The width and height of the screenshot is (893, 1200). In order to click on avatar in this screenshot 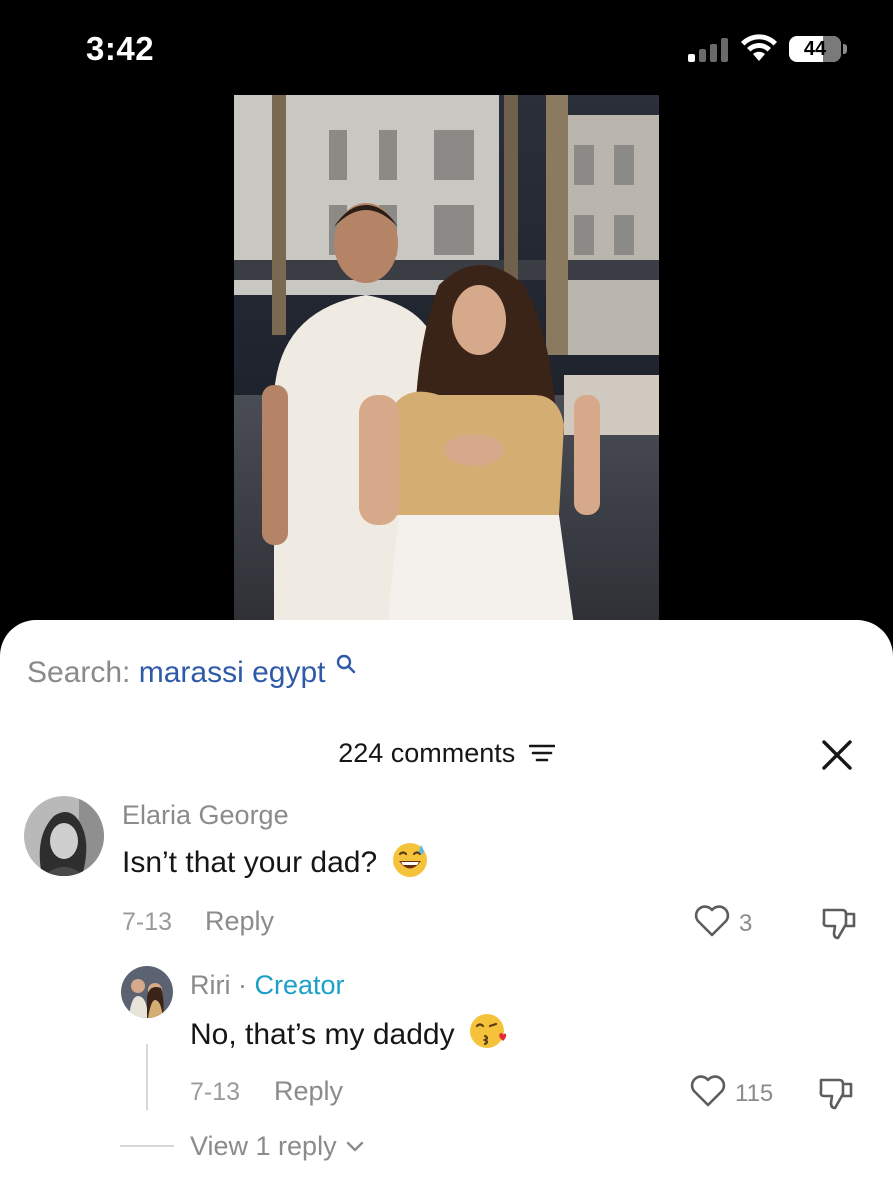, I will do `click(64, 836)`.